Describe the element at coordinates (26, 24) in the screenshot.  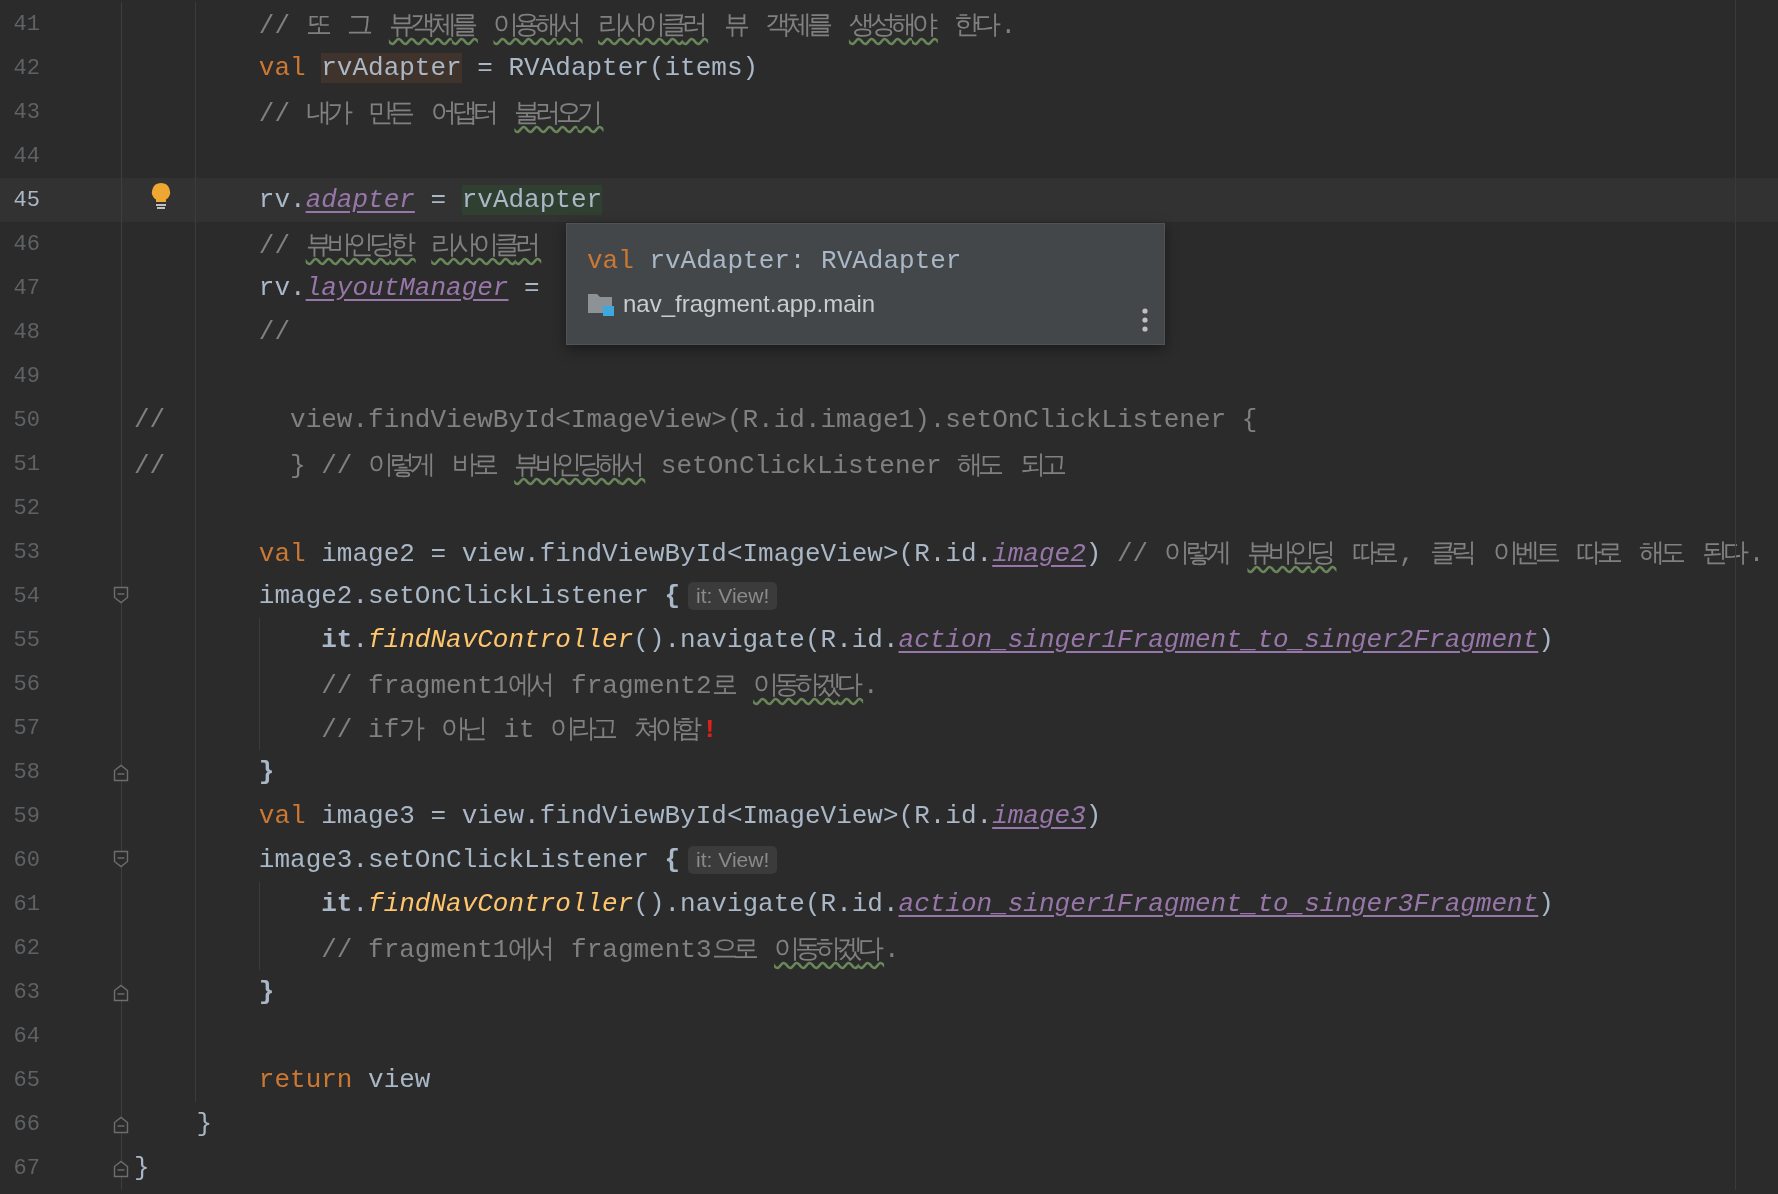
I see `line-number: 41` at that location.